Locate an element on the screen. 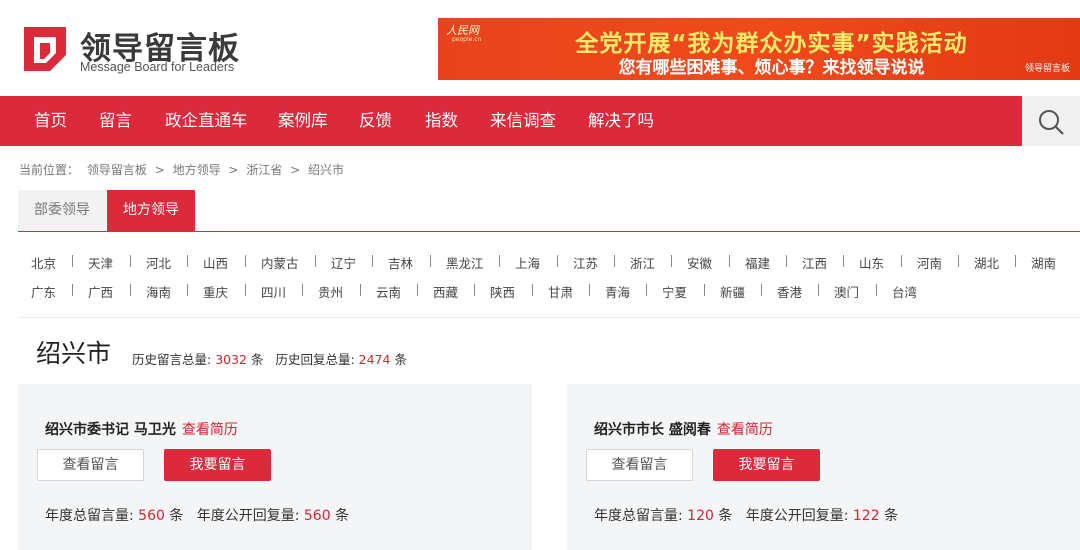  region-jilin: 吉林 is located at coordinates (400, 262).